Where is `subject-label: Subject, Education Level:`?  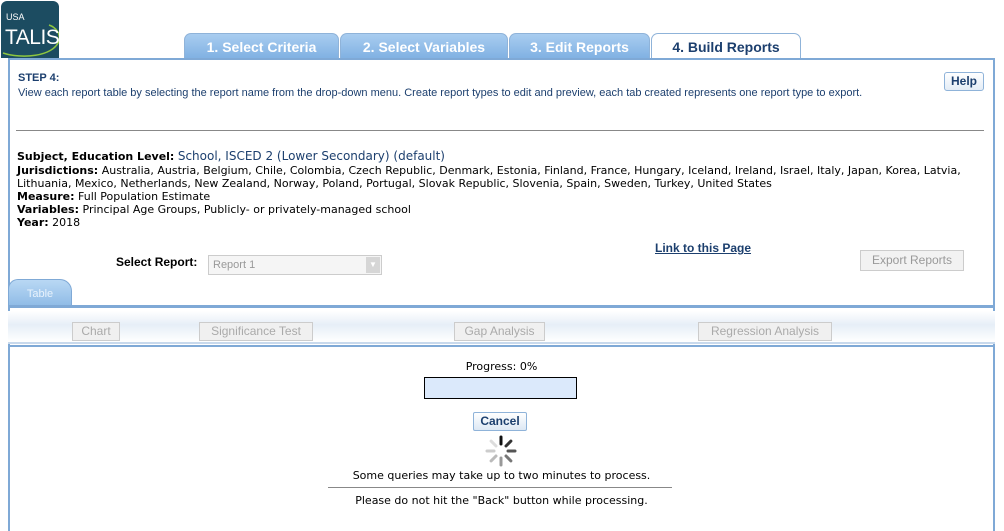
subject-label: Subject, Education Level: is located at coordinates (96, 156).